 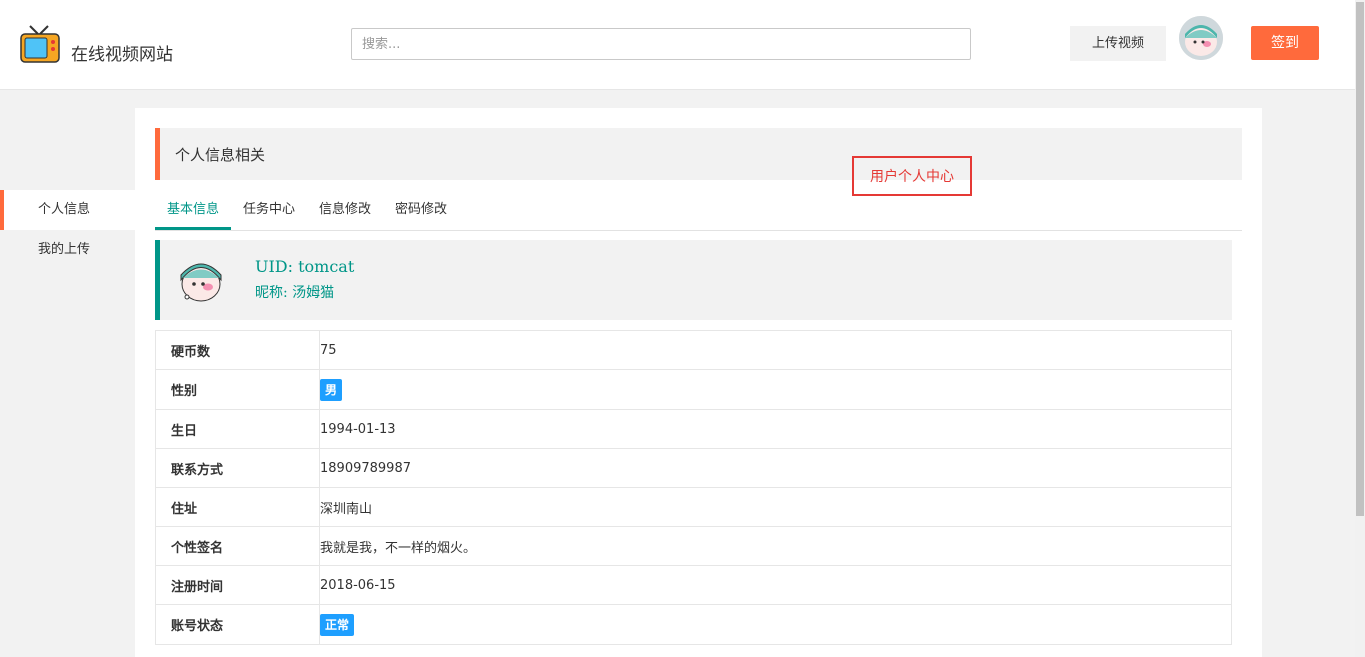 What do you see at coordinates (305, 266) in the screenshot?
I see `profile-uid: UID: tomcat` at bounding box center [305, 266].